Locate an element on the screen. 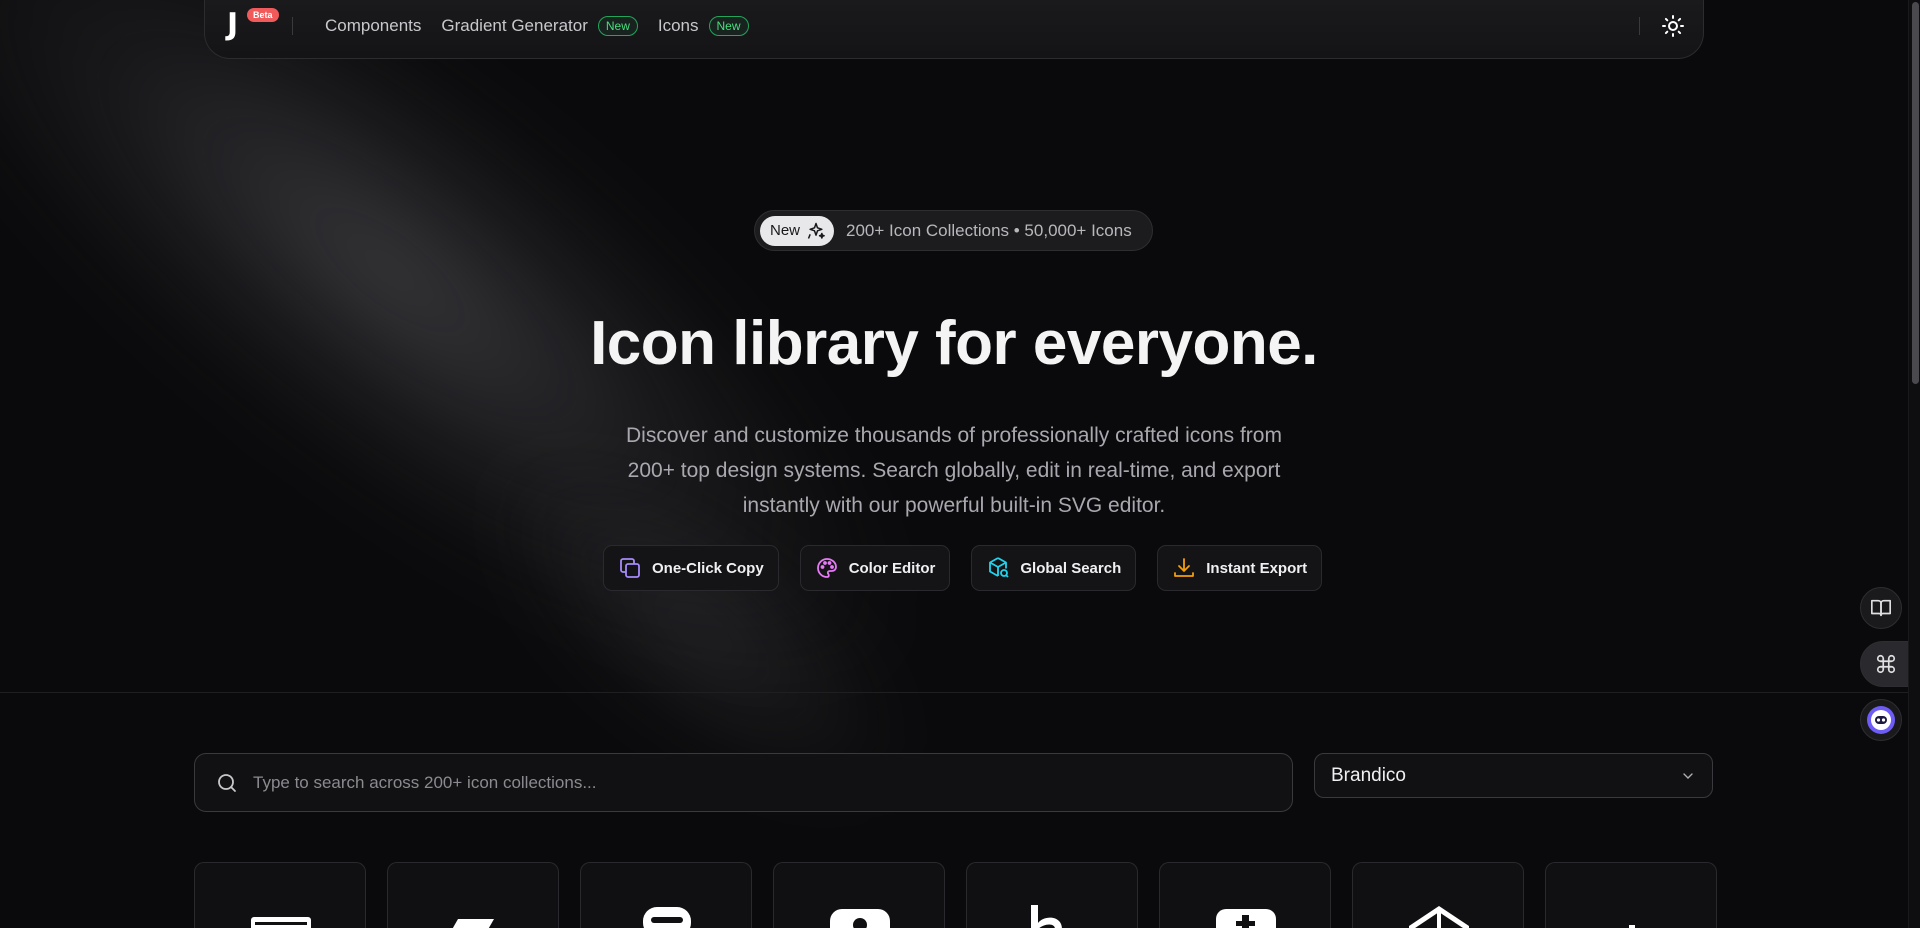  collection-select-value: Brandico is located at coordinates (1368, 775).